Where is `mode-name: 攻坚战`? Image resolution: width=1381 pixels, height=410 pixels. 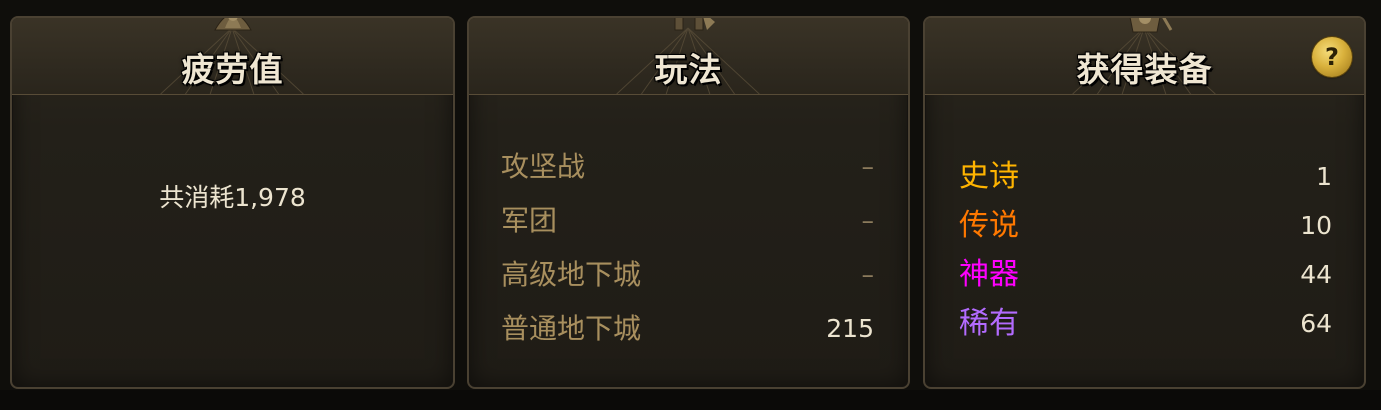 mode-name: 攻坚战 is located at coordinates (543, 166).